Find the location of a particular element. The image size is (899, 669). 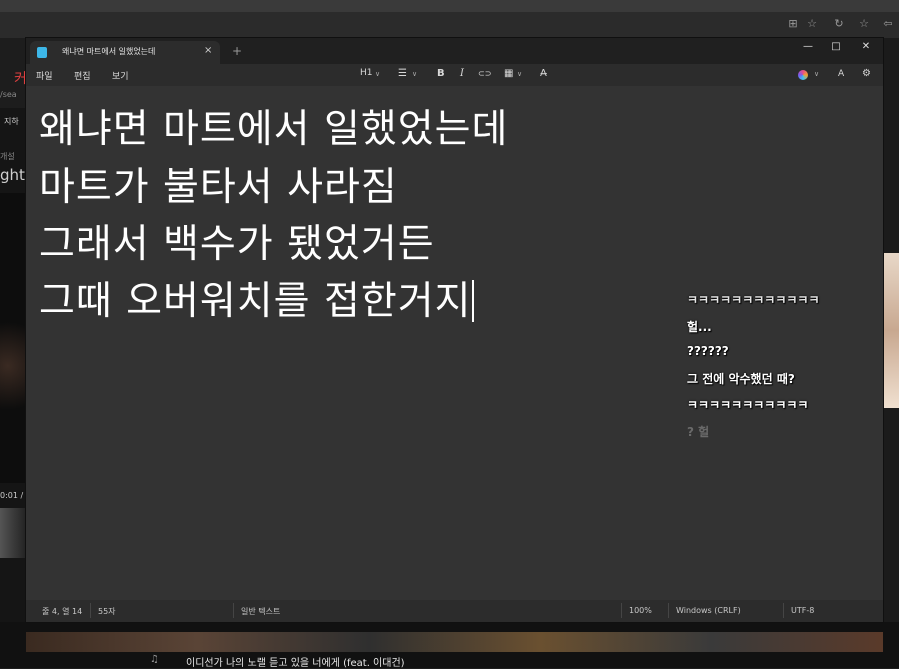

menu-view: 보기 is located at coordinates (120, 75).